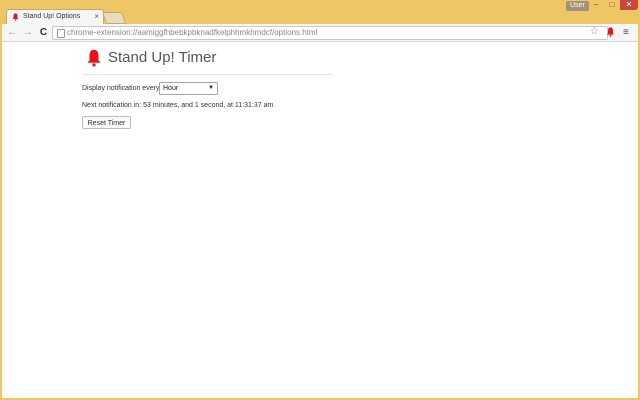  I want to click on browser-tab: Stand Up! Options ×, so click(55, 17).